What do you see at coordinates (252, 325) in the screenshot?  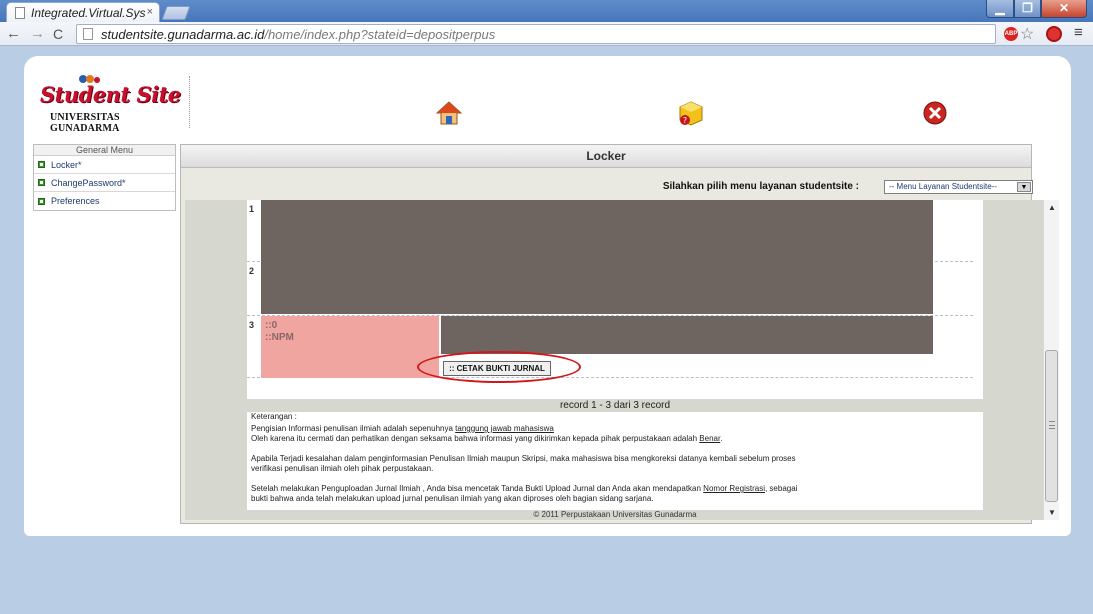 I see `record-number: 3` at bounding box center [252, 325].